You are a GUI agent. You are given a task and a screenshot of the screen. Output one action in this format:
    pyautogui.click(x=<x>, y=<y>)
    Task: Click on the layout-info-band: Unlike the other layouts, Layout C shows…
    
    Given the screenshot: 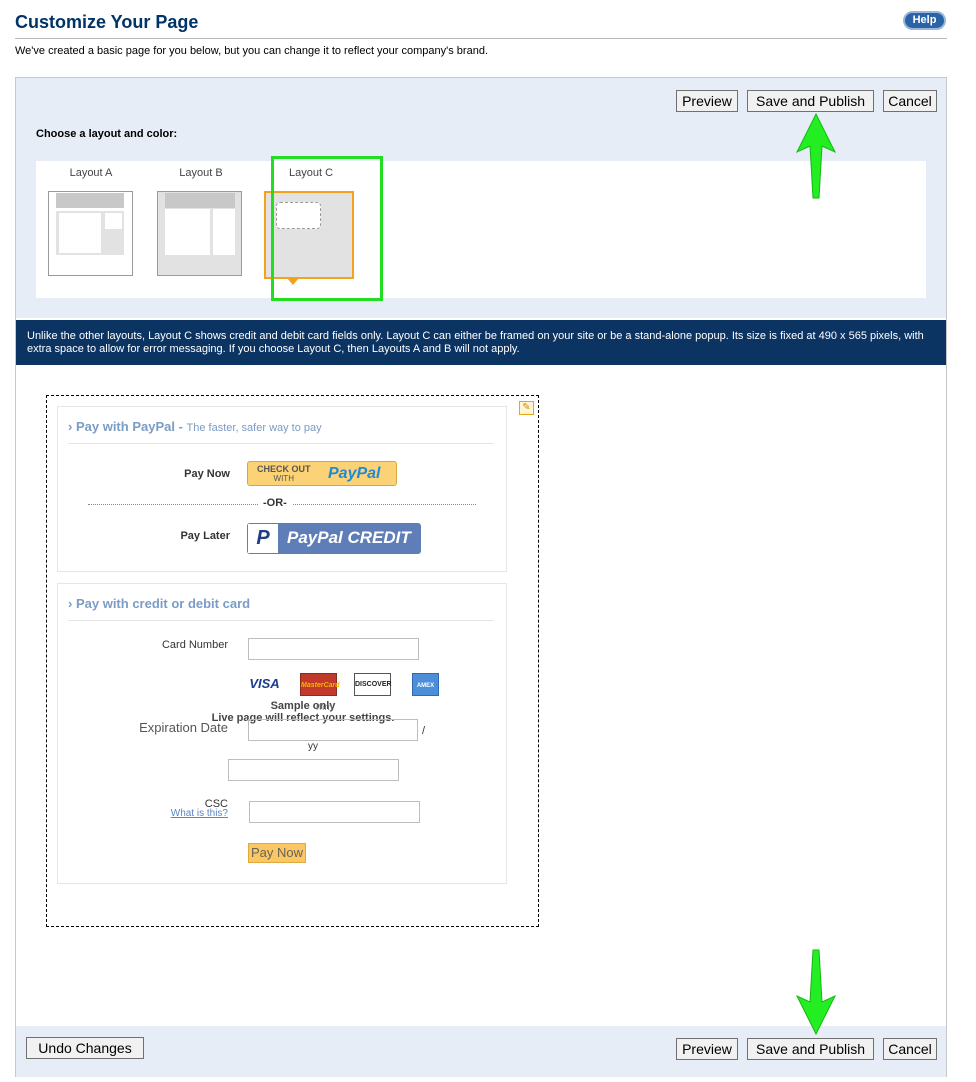 What is the action you would take?
    pyautogui.click(x=481, y=342)
    